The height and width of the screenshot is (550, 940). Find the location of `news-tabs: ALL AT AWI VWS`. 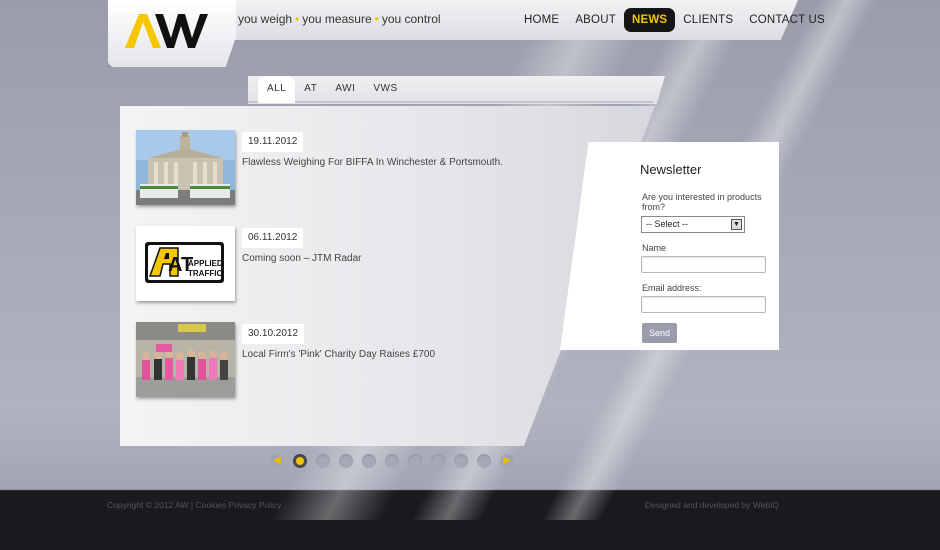

news-tabs: ALL AT AWI VWS is located at coordinates (332, 89).